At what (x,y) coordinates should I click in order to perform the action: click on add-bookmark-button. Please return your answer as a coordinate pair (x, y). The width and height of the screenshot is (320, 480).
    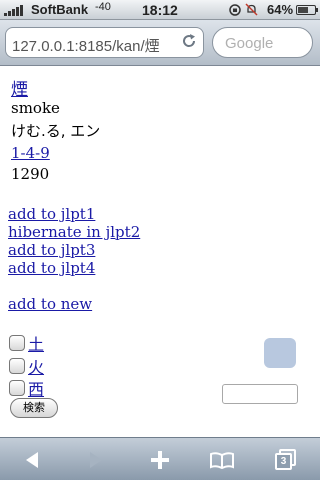
    Looking at the image, I should click on (160, 459).